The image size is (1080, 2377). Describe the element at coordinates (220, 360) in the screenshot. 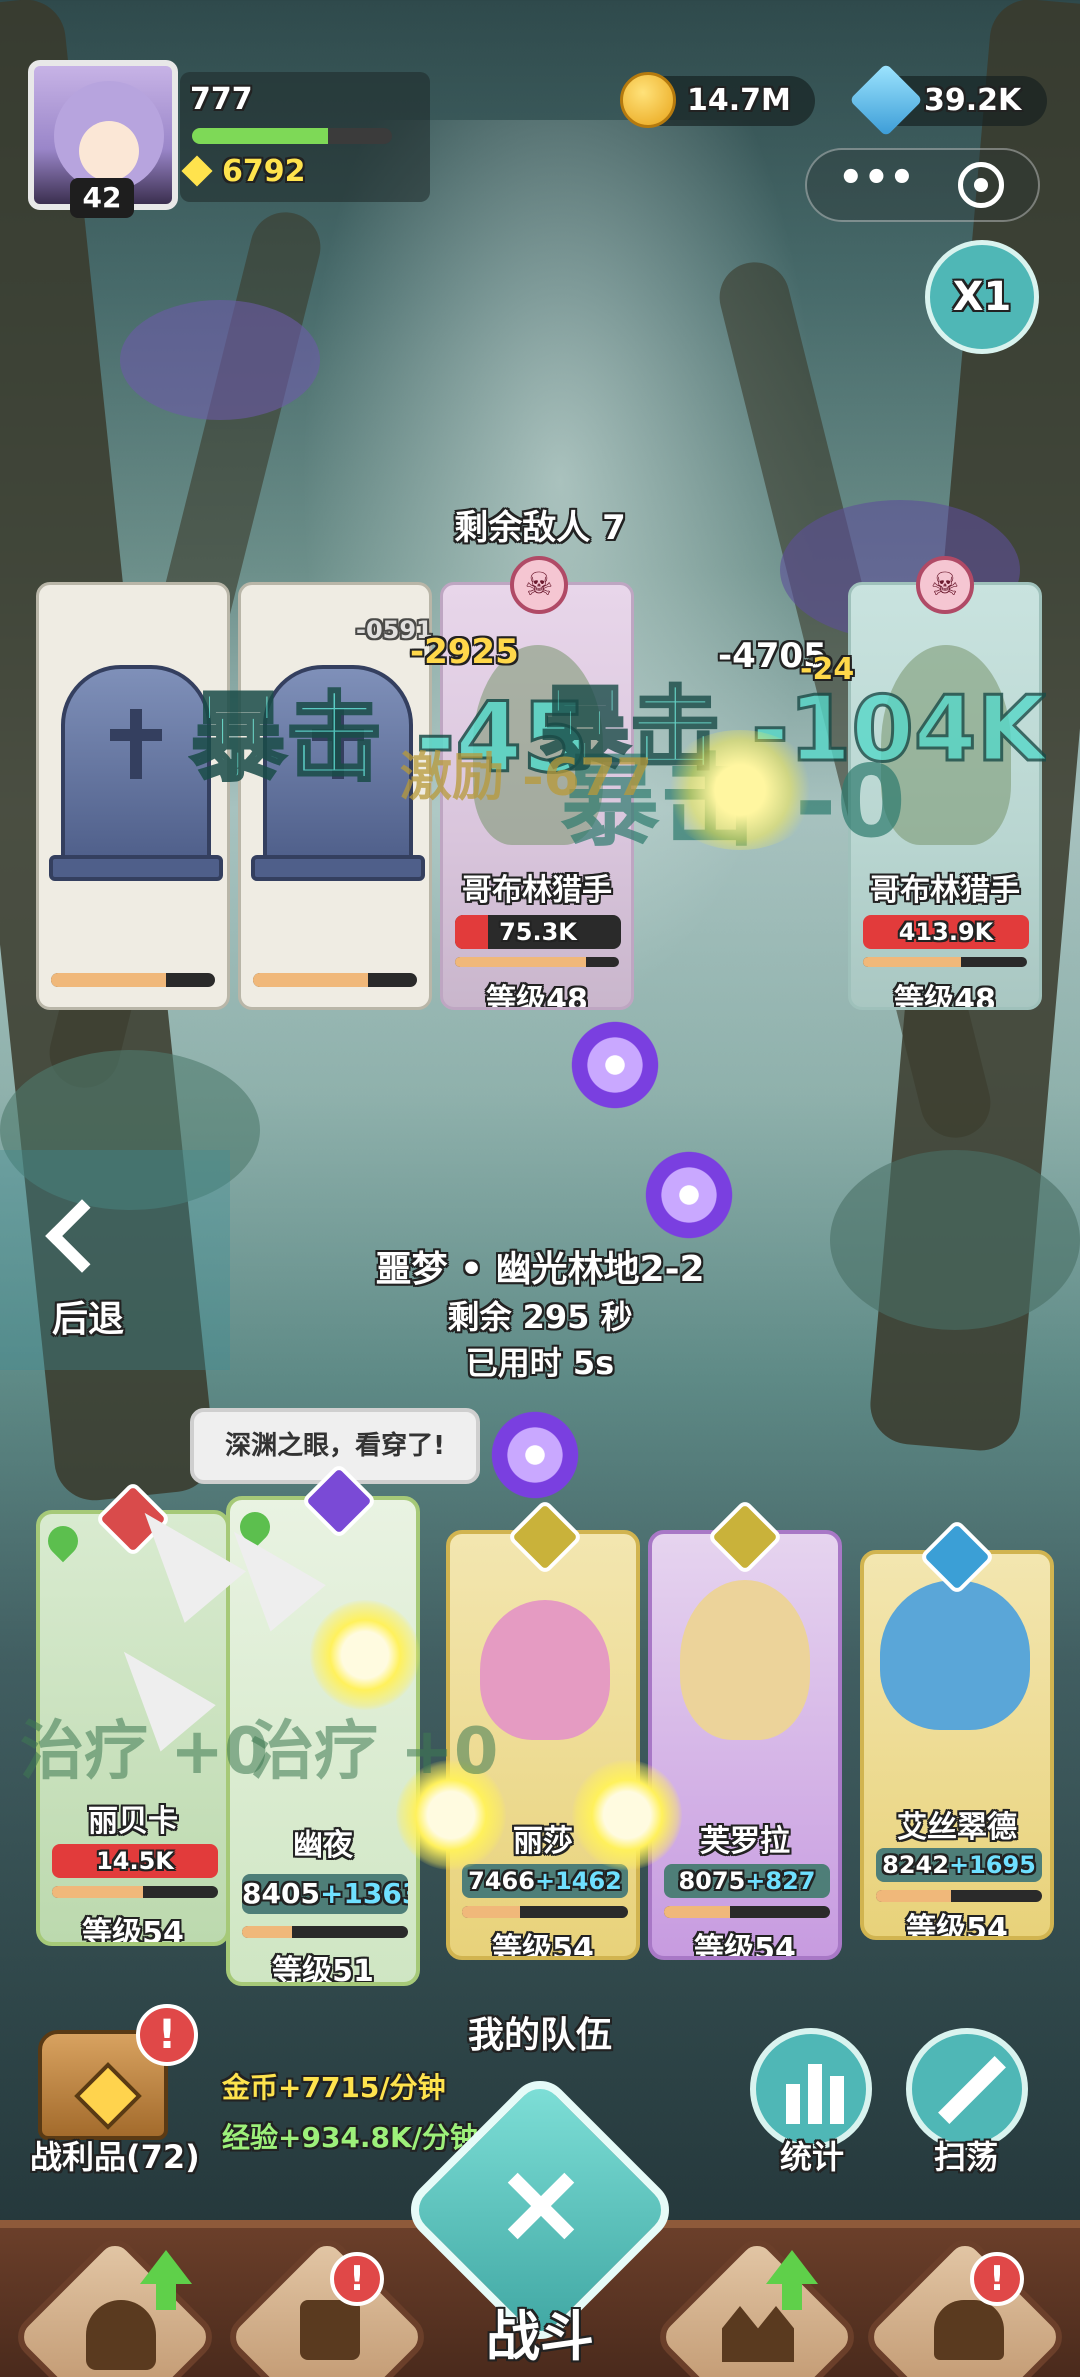

I see `foliage` at that location.